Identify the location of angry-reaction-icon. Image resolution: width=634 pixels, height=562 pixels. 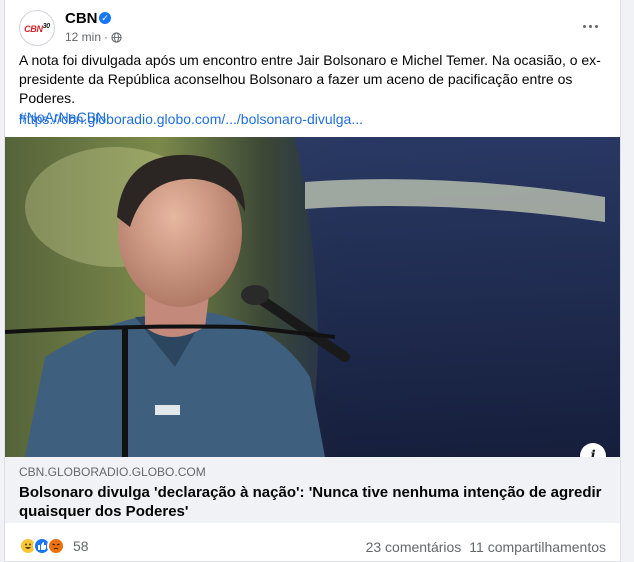
(56, 546).